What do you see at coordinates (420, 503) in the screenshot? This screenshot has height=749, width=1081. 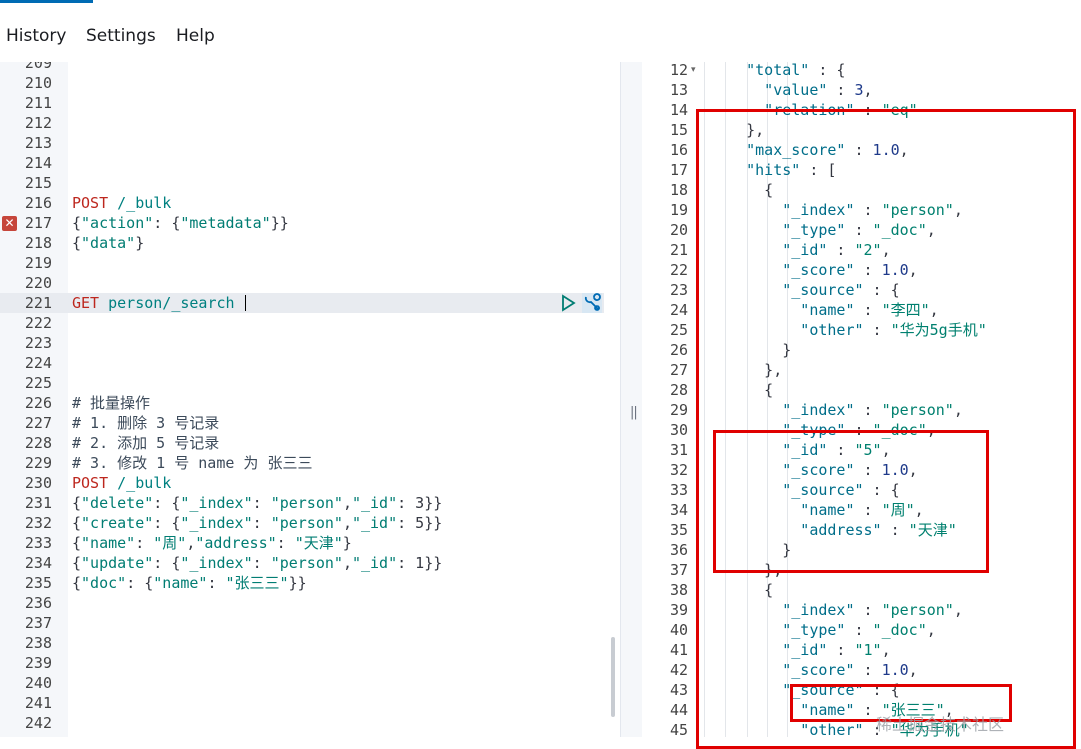 I see `code-token: : 3}}` at bounding box center [420, 503].